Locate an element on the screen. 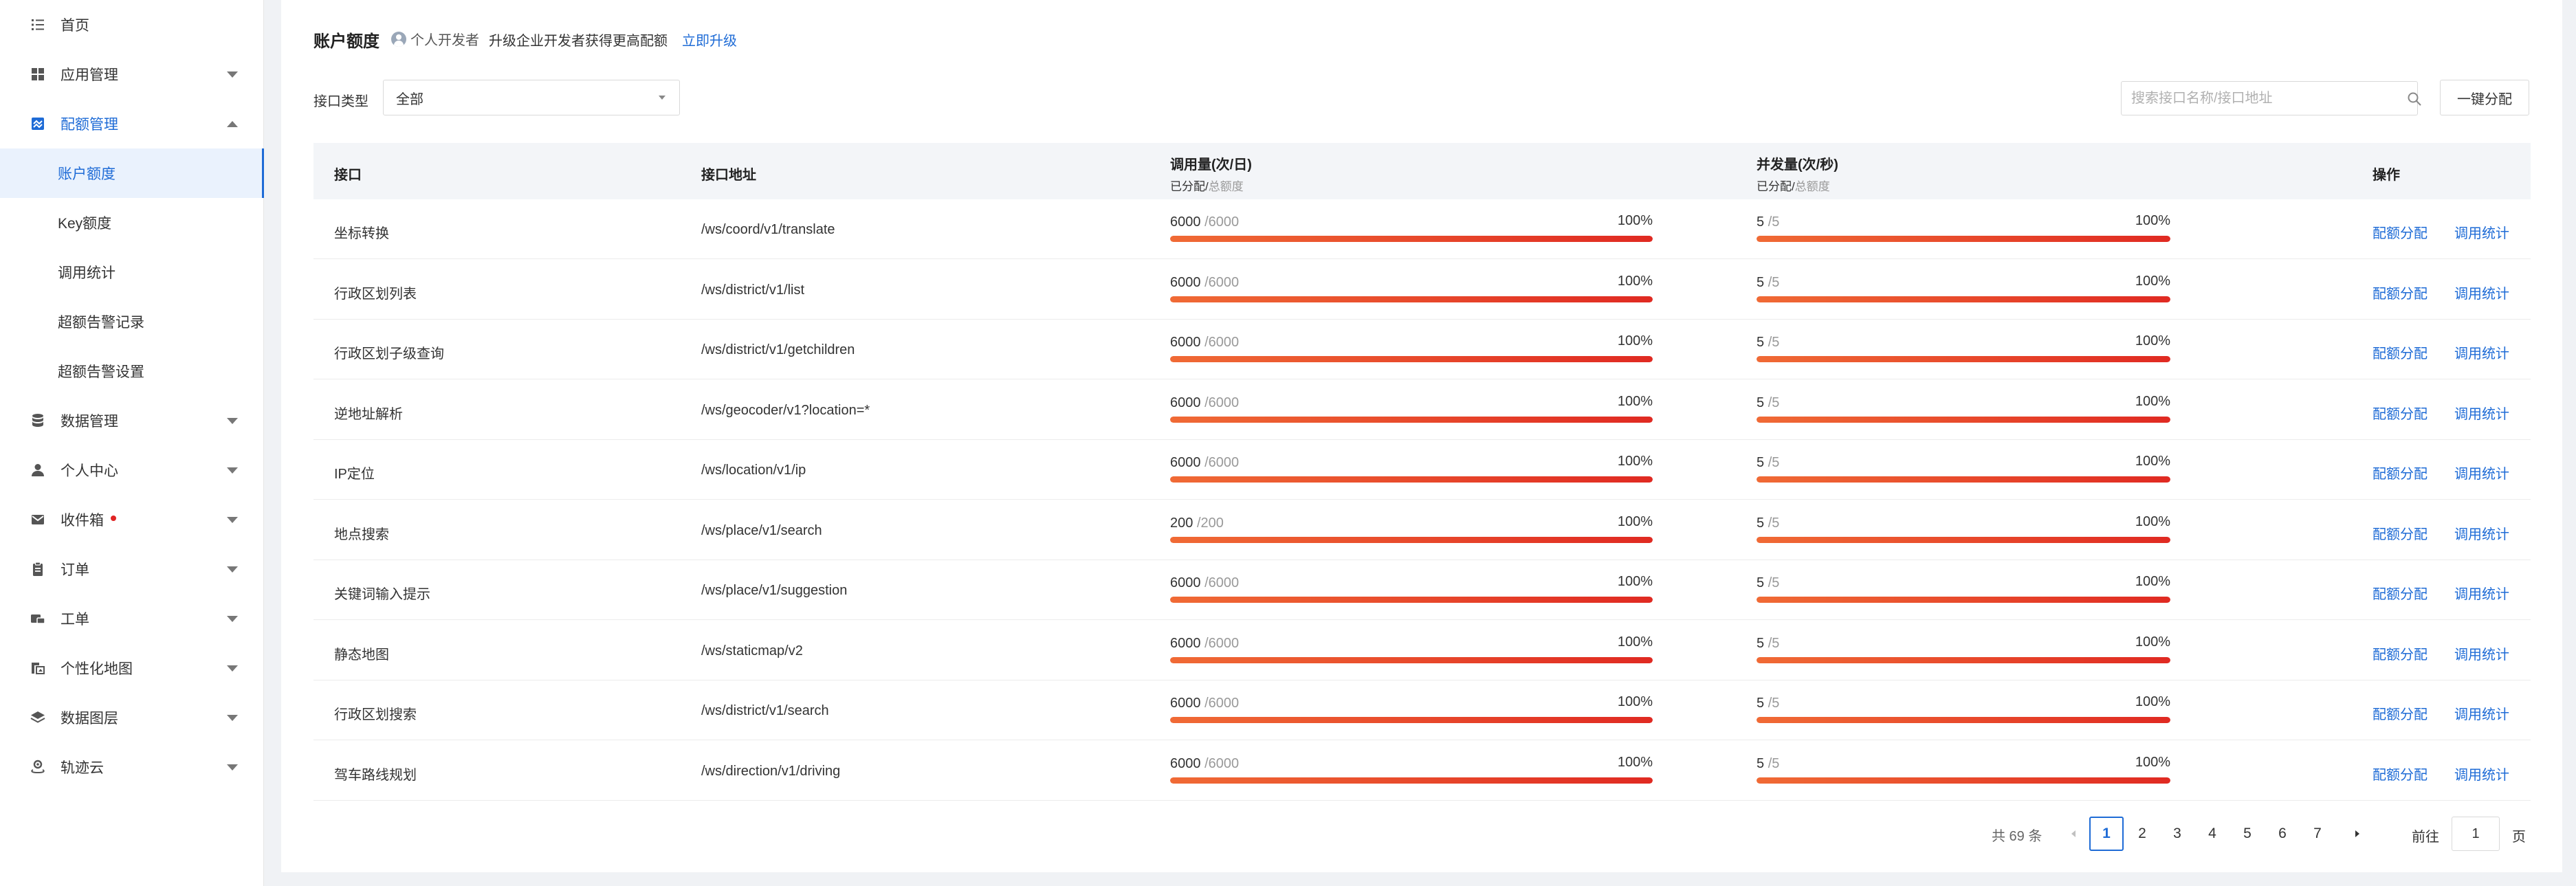 The height and width of the screenshot is (886, 2576). prev-page-button is located at coordinates (2073, 833).